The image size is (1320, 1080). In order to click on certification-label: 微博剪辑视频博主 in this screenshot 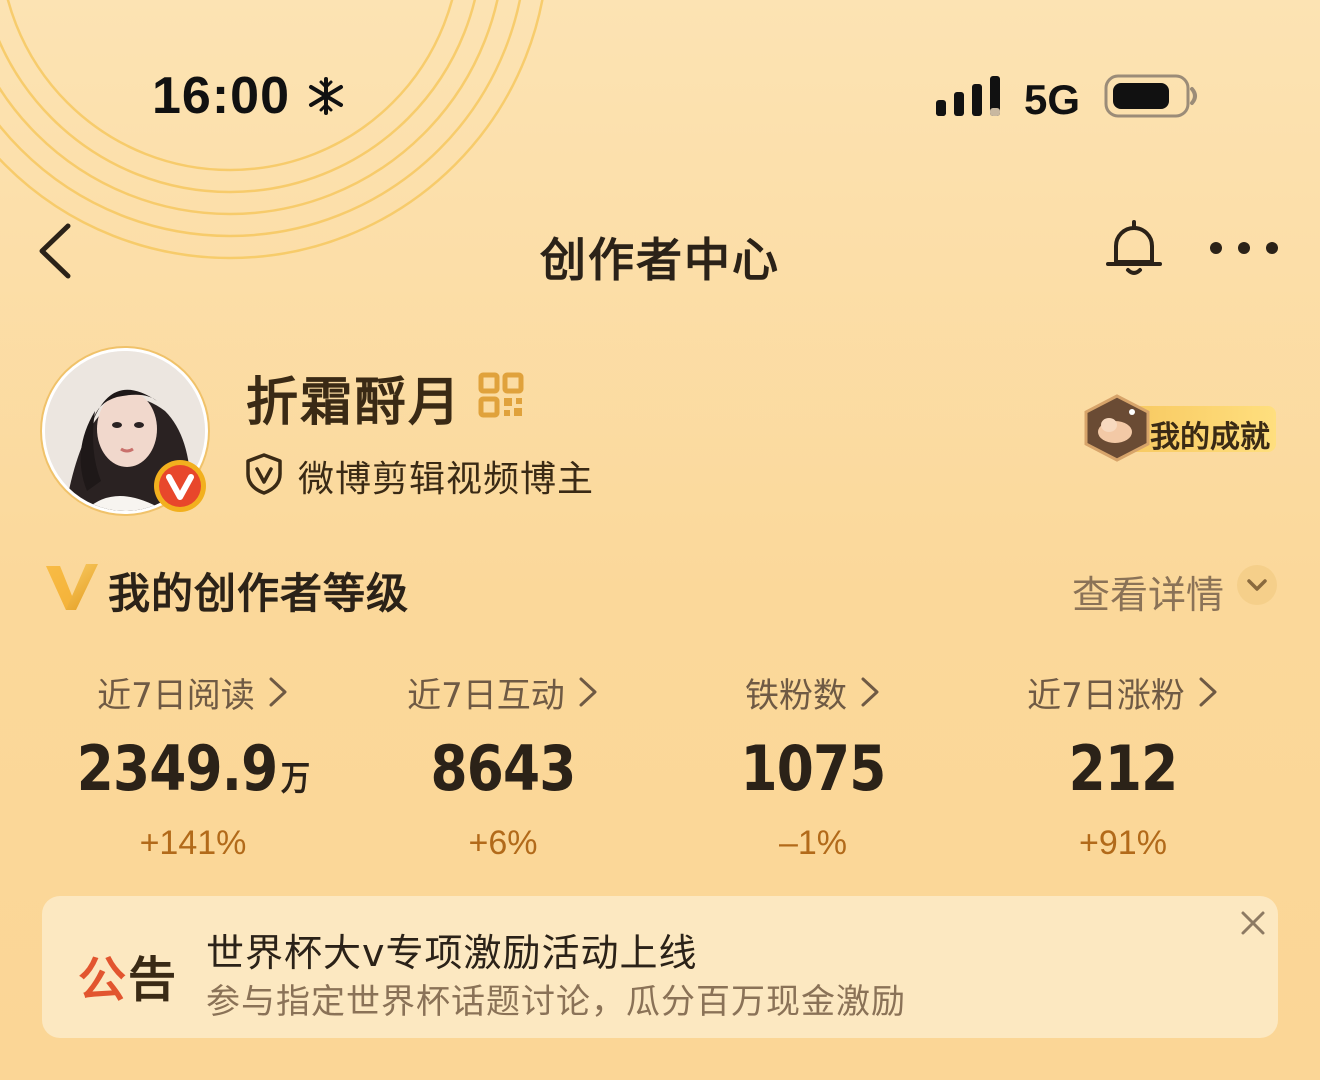, I will do `click(446, 479)`.